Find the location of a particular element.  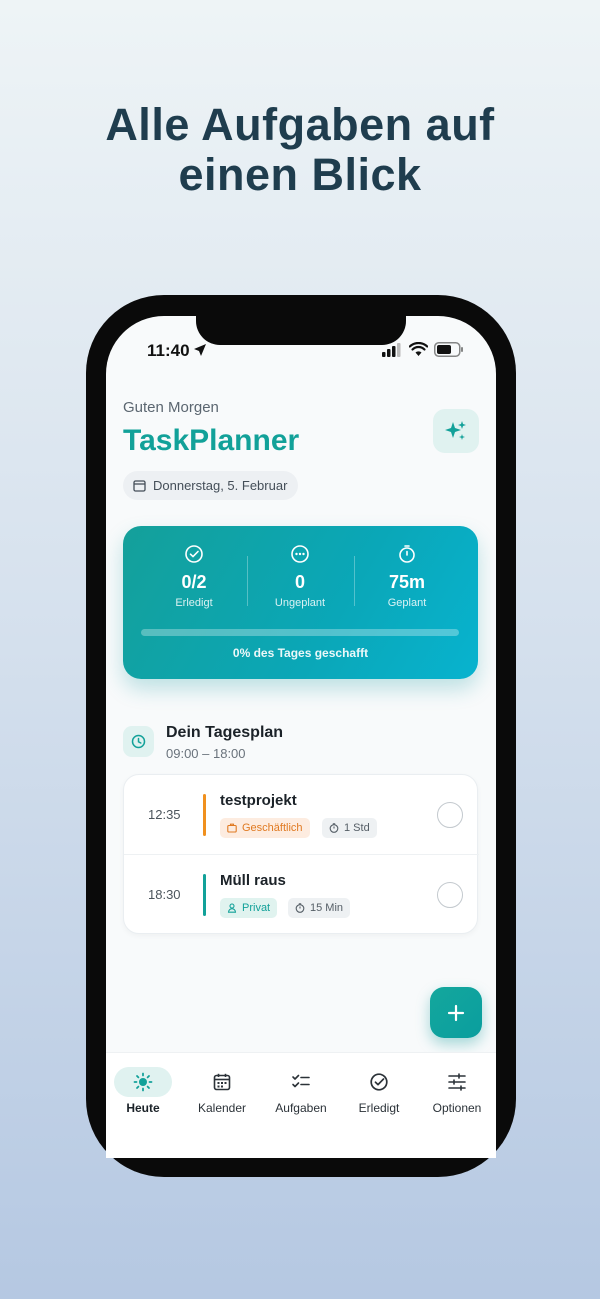

ai-sparkle-button is located at coordinates (456, 431).